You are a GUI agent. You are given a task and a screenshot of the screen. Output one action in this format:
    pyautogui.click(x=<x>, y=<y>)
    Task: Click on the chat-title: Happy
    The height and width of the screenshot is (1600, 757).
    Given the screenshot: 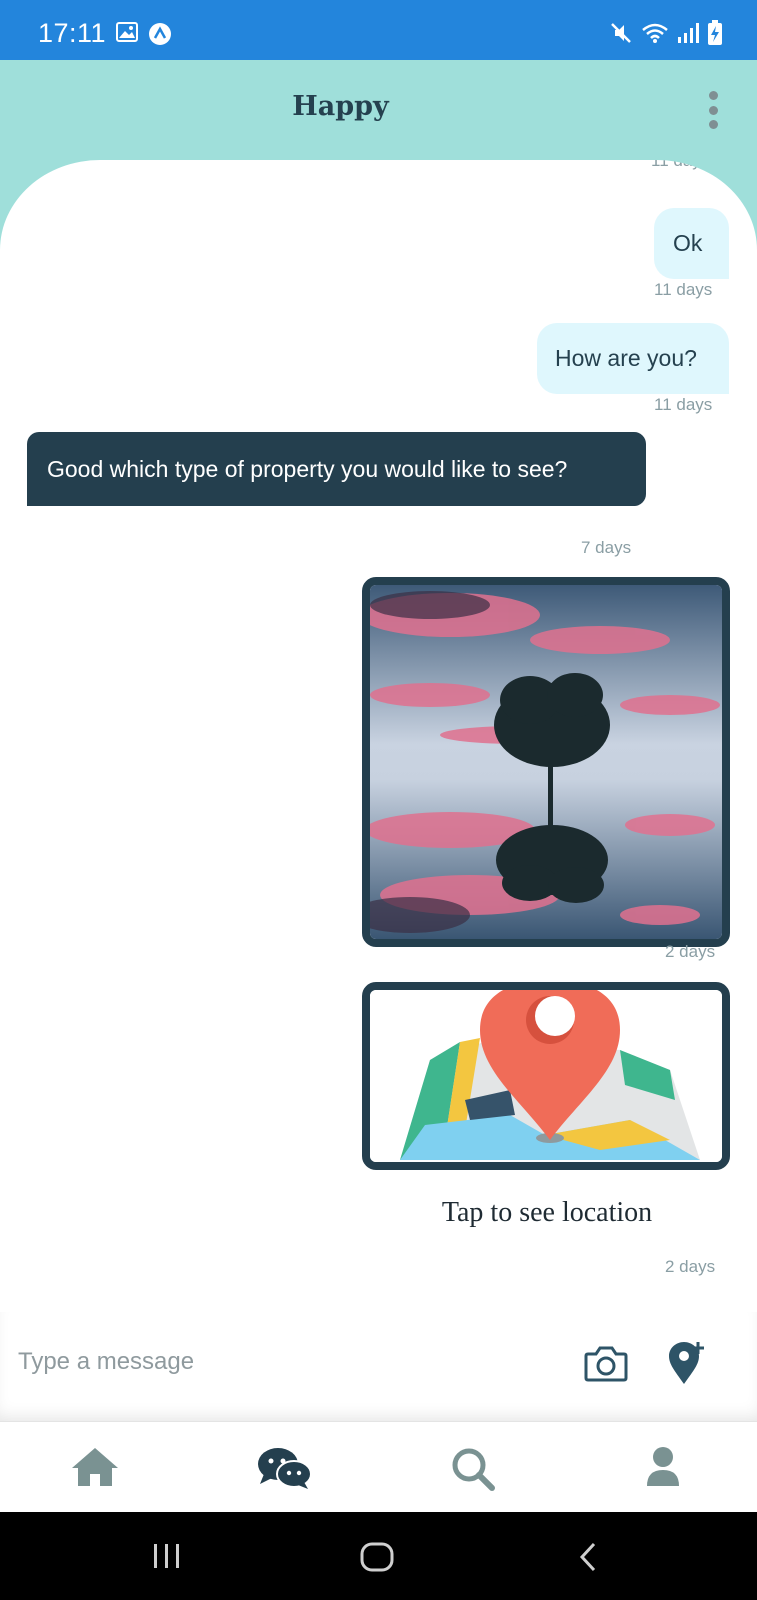 What is the action you would take?
    pyautogui.click(x=340, y=106)
    